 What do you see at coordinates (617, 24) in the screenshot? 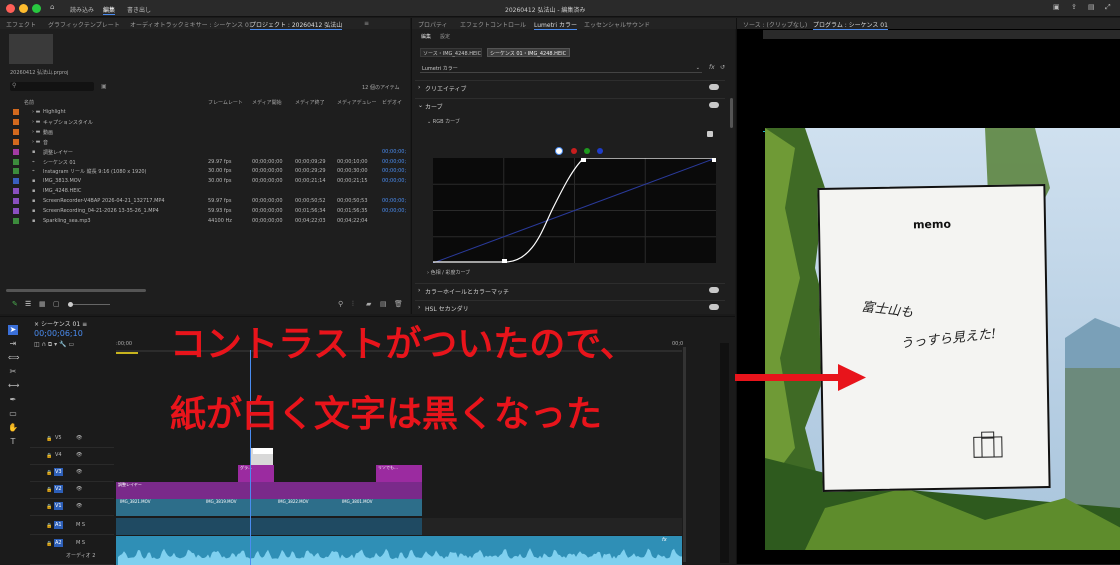
I see `tab-essential-sound: エッセンシャルサウンド` at bounding box center [617, 24].